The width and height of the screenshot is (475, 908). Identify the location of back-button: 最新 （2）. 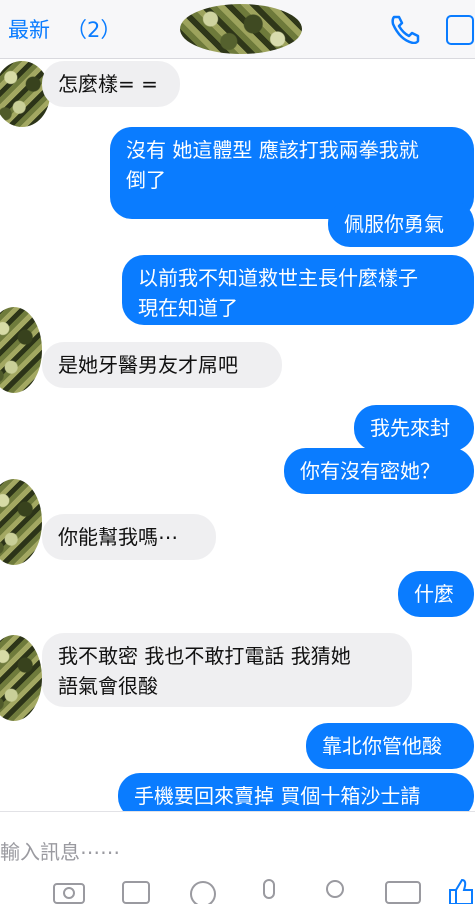
(64, 29).